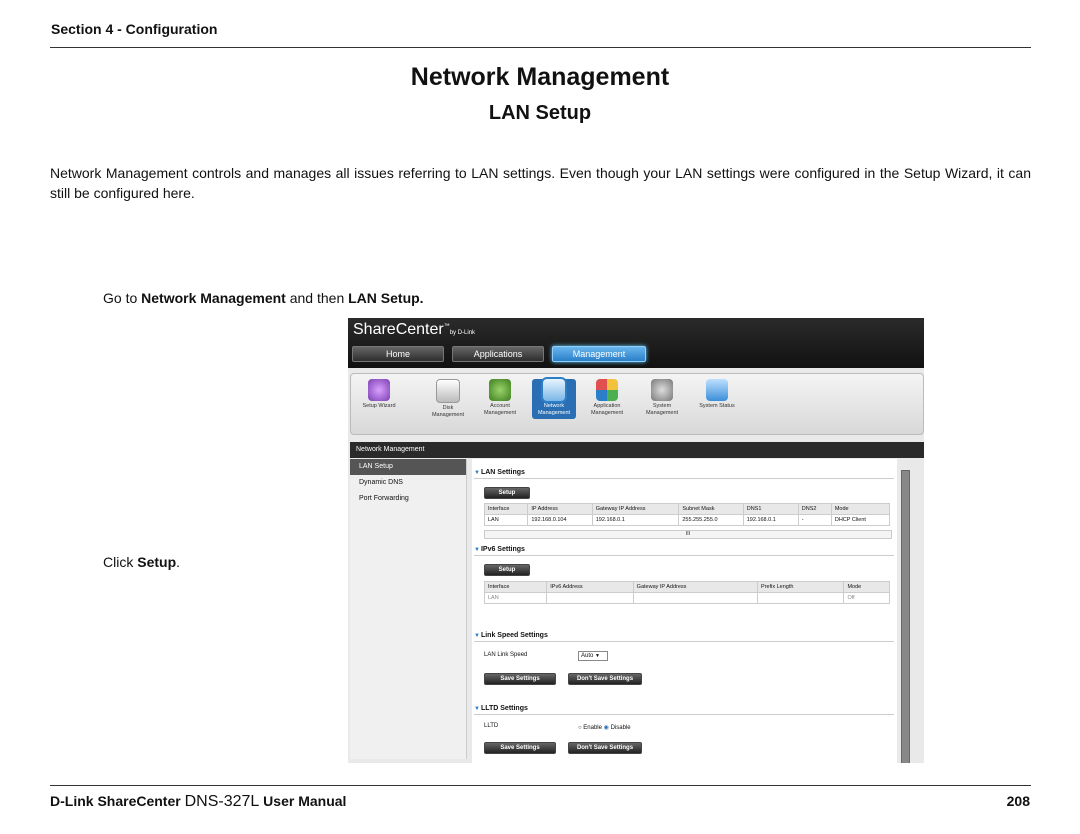 The height and width of the screenshot is (834, 1080). I want to click on network-management-button: Network Management, so click(554, 399).